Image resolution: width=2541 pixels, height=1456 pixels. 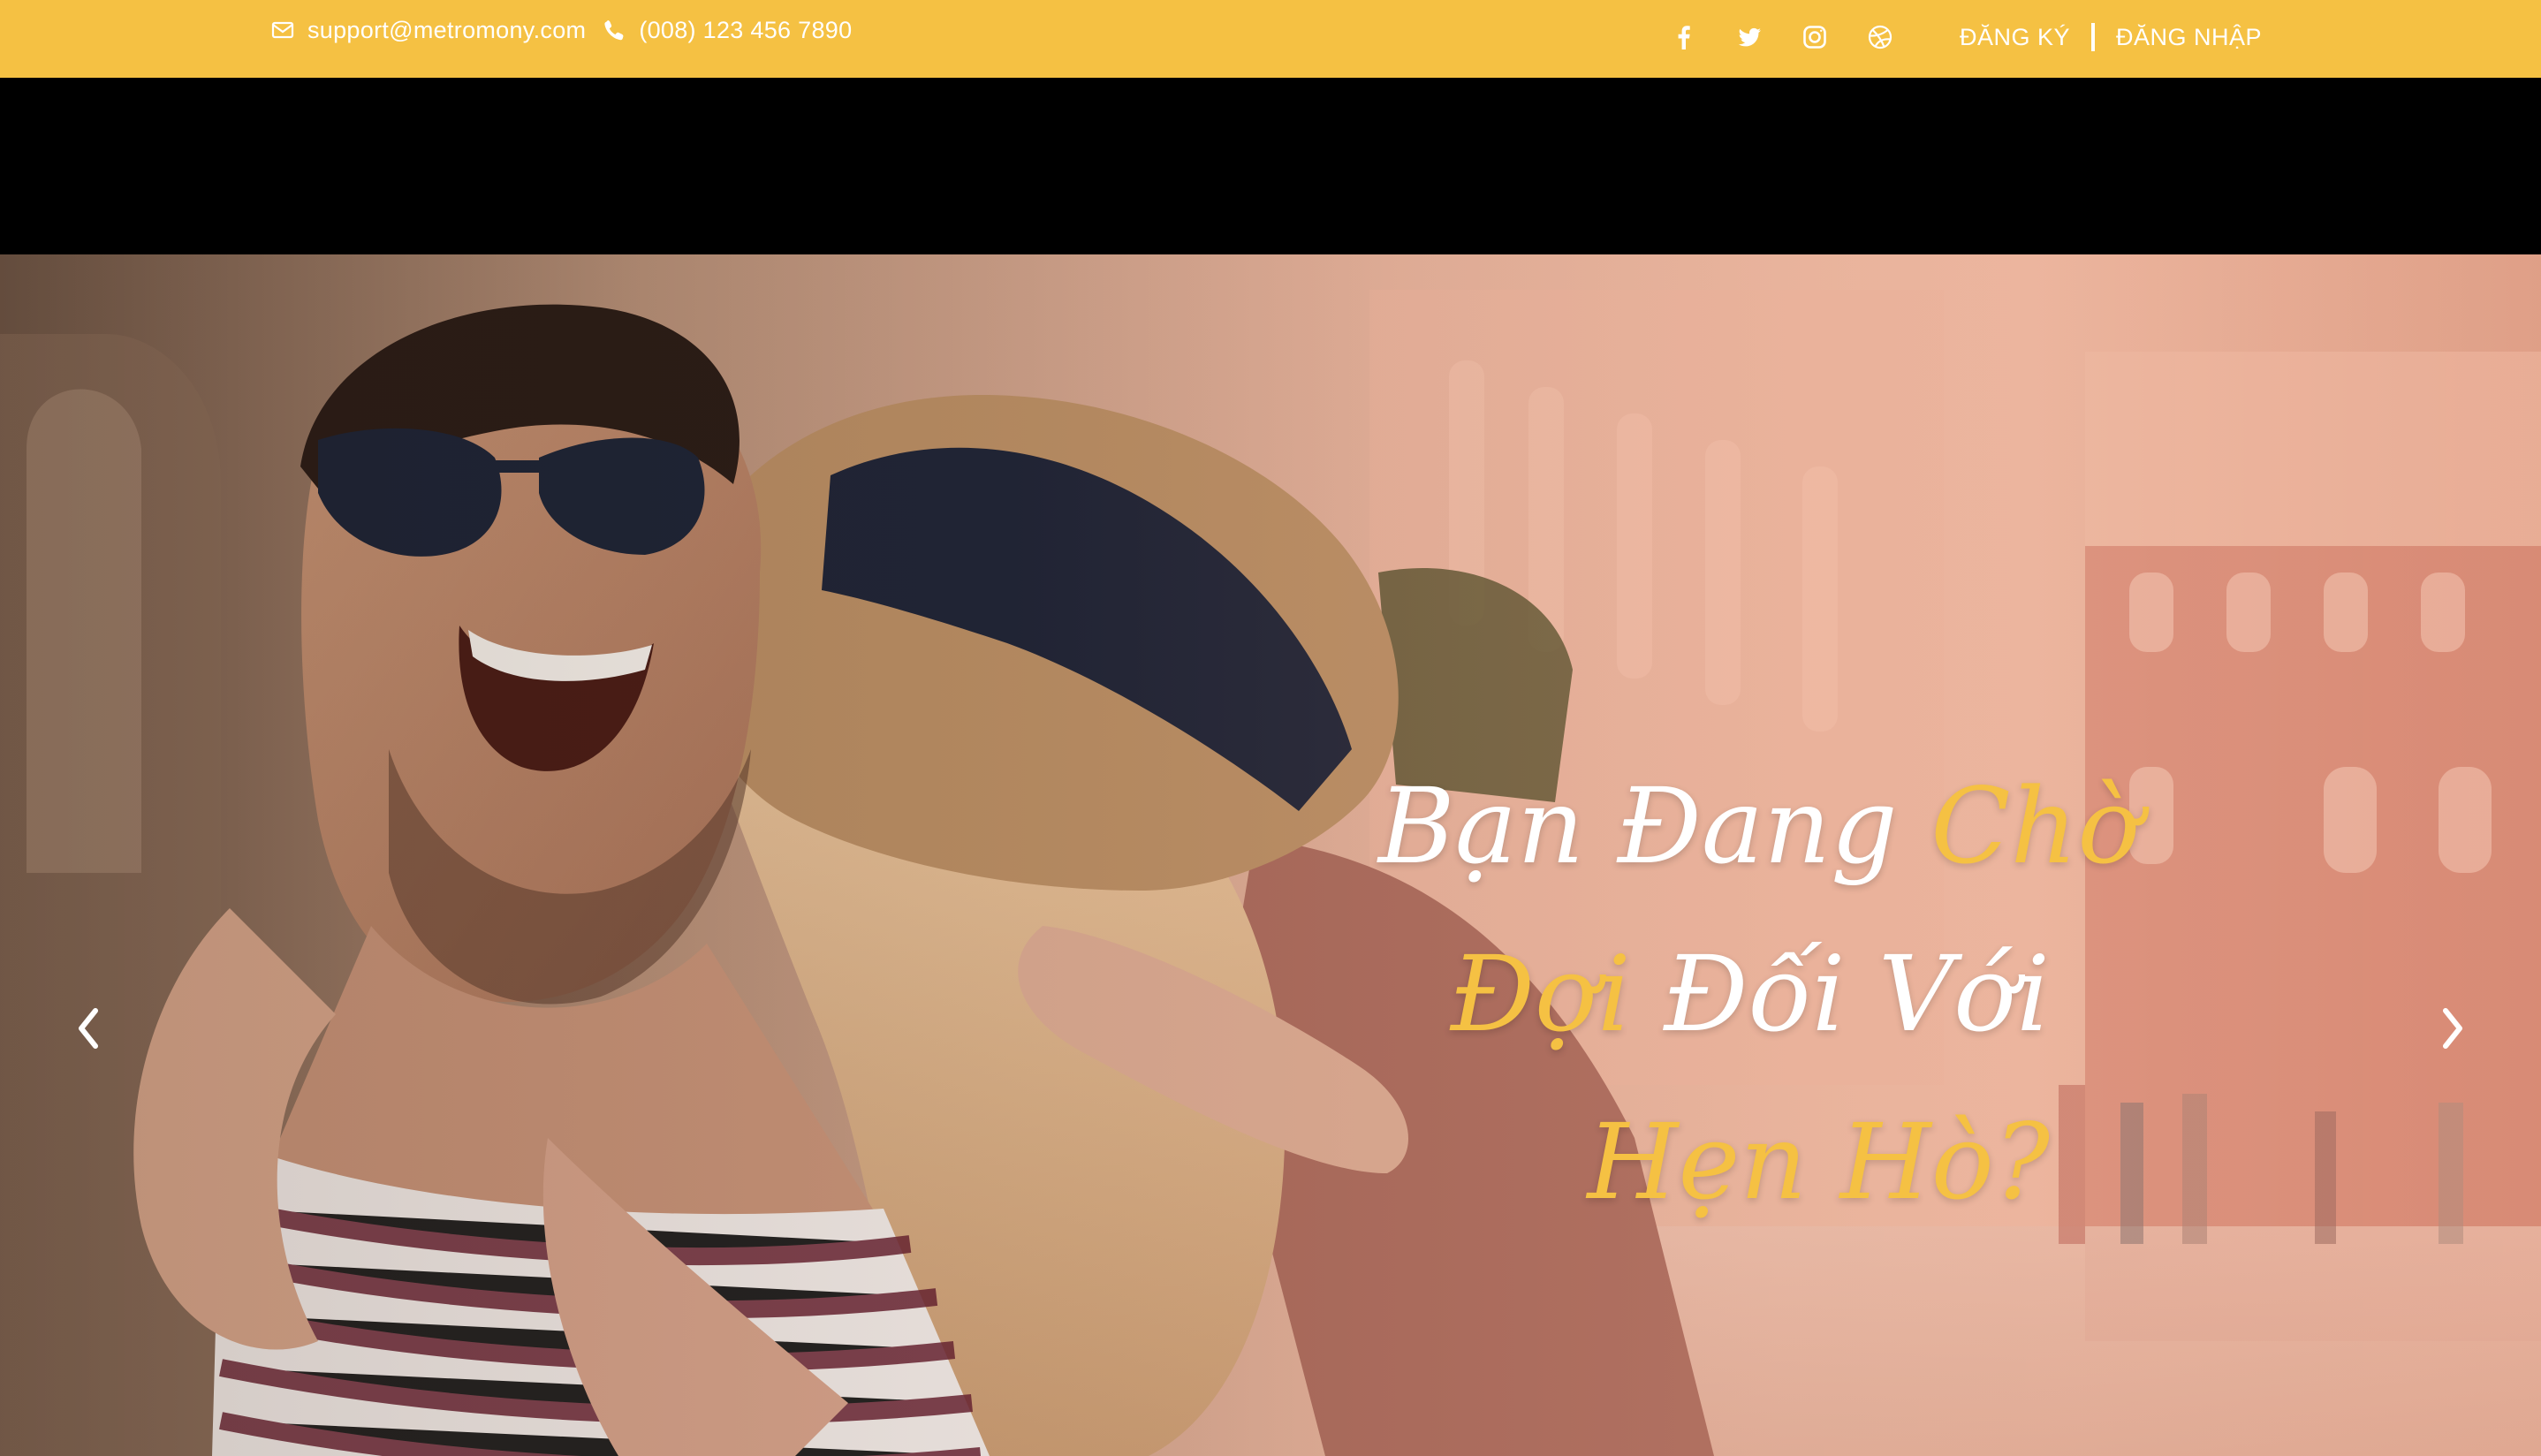 I want to click on login-link: ĐĂNG NHẬP, so click(x=2189, y=37).